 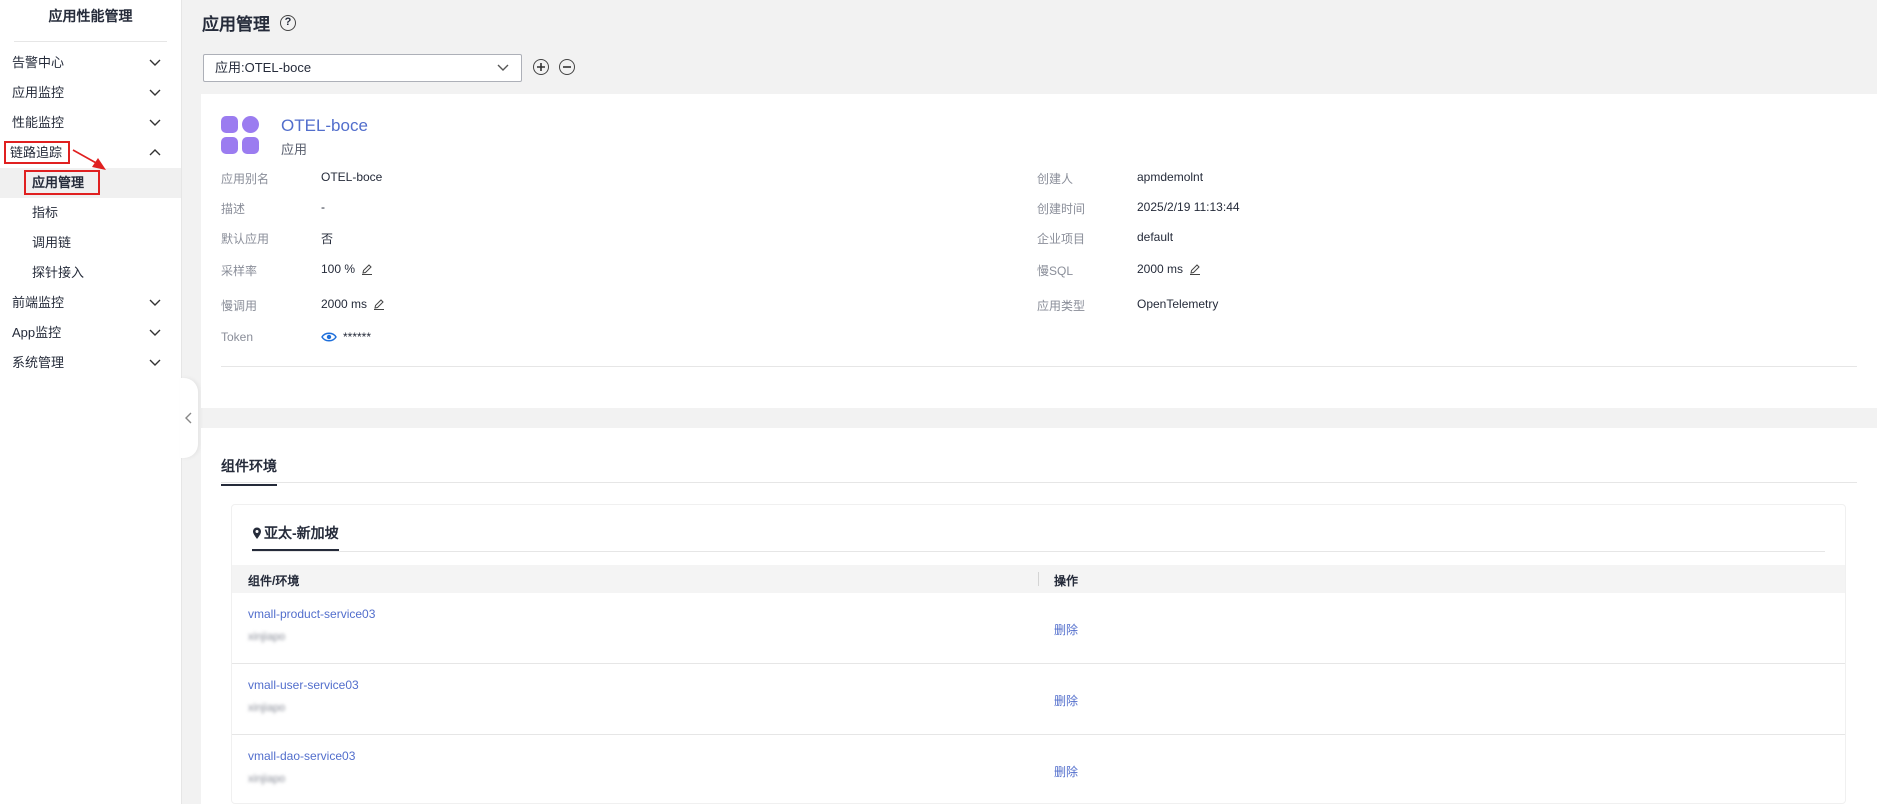 I want to click on sidebar-item-label: 链路追踪, so click(x=37, y=152).